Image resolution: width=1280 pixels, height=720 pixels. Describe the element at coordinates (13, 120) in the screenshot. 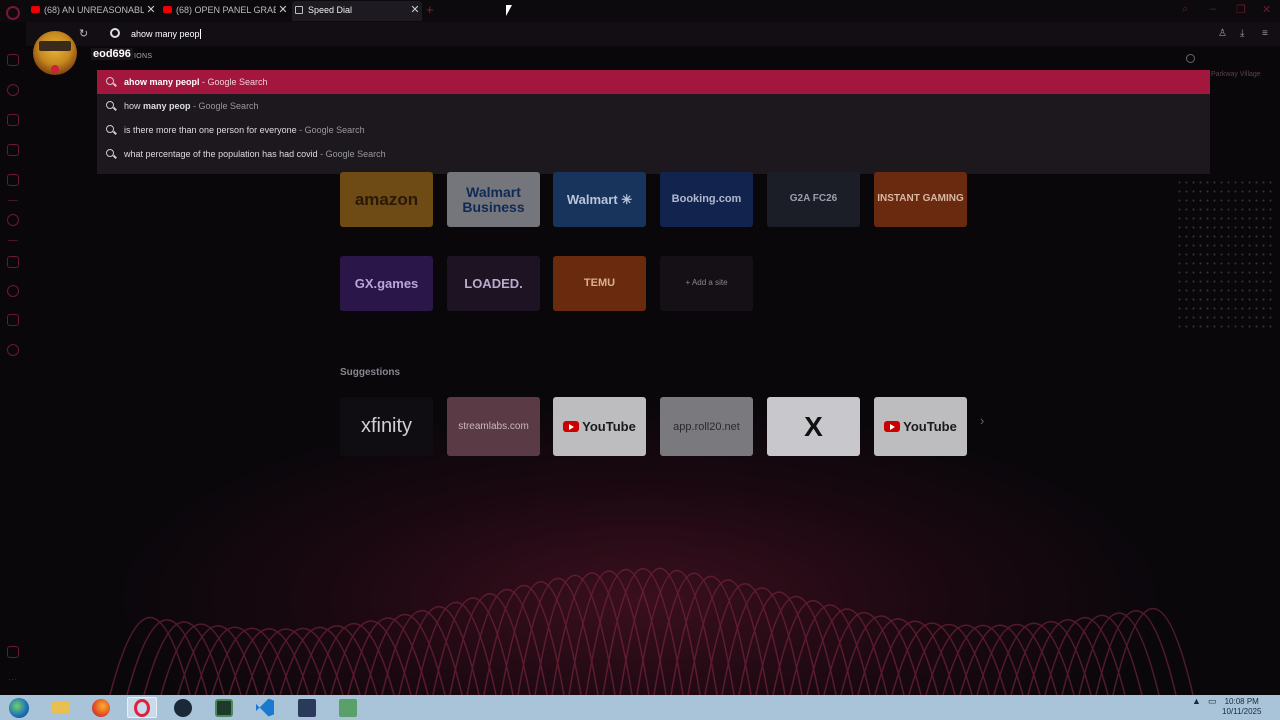

I see `bag-icon` at that location.